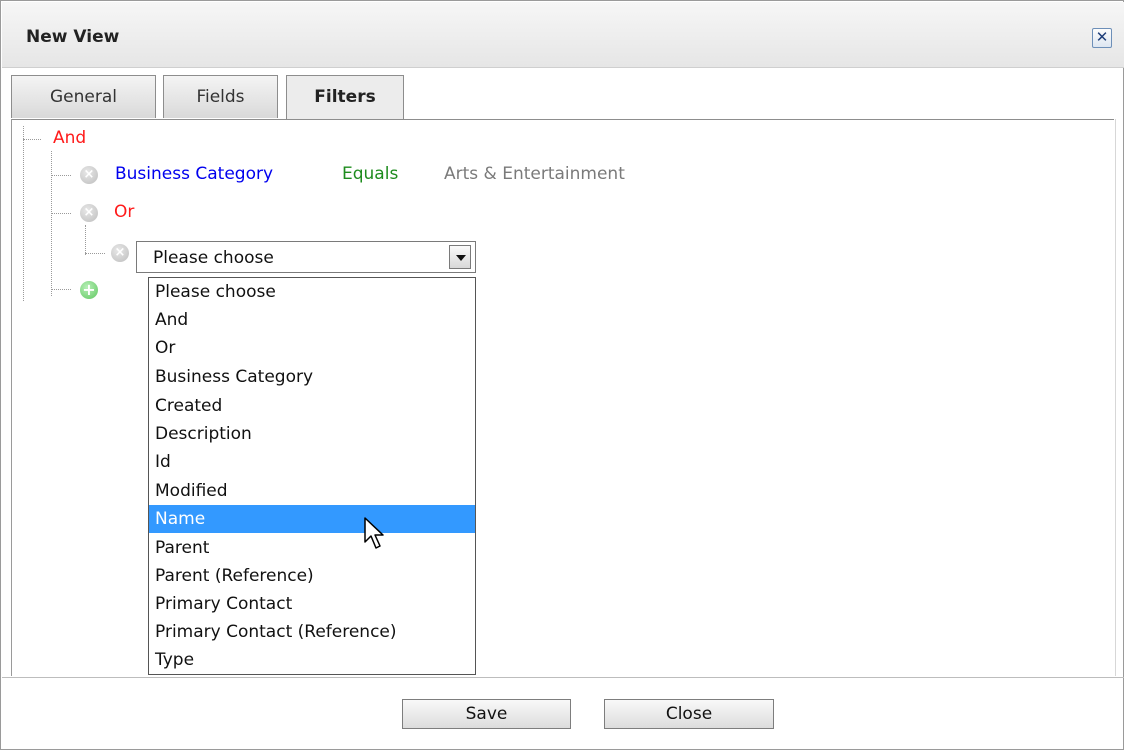 The width and height of the screenshot is (1125, 751). What do you see at coordinates (312, 632) in the screenshot?
I see `dropdown-option: Primary Contact (Reference)` at bounding box center [312, 632].